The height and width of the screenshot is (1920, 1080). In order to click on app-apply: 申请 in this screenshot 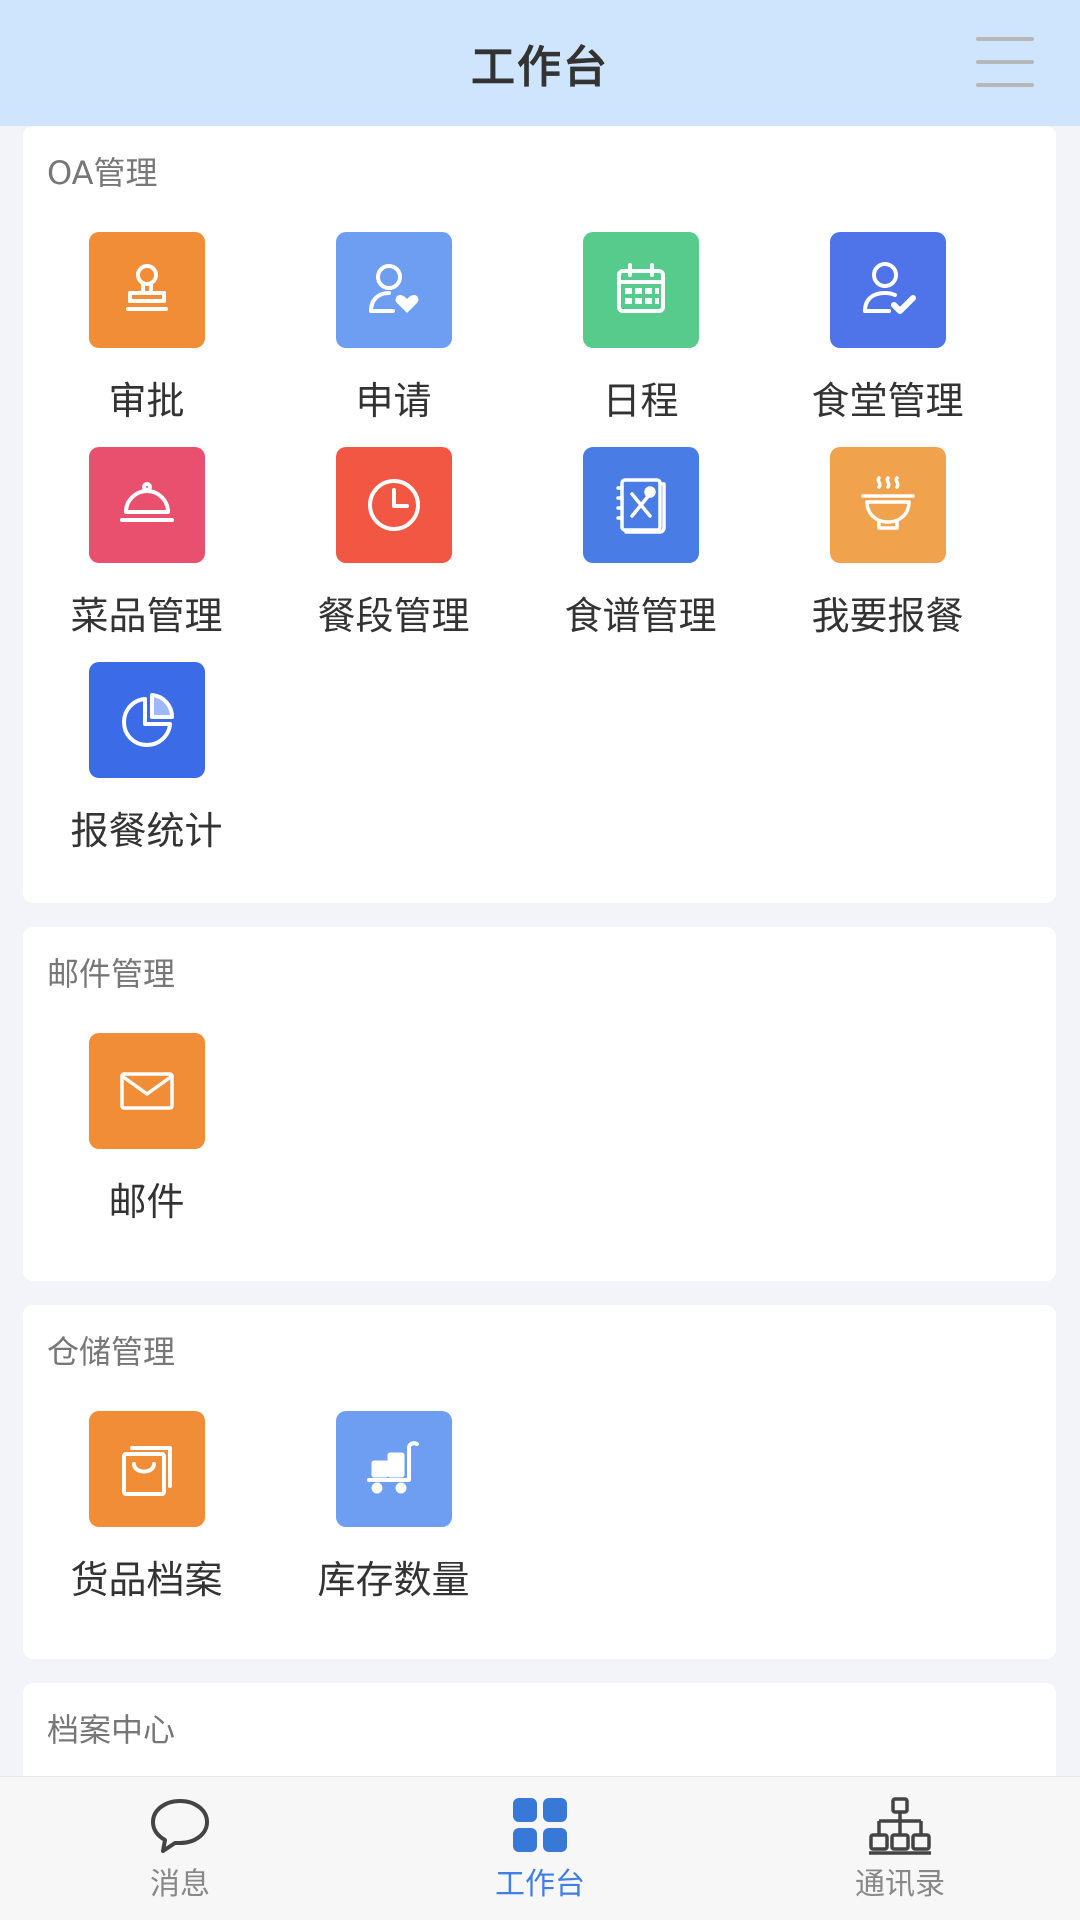, I will do `click(393, 337)`.